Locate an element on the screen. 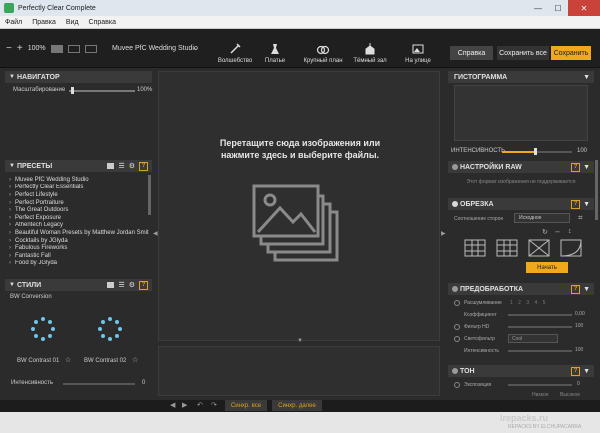 The width and height of the screenshot is (600, 433). exposure-checkbox is located at coordinates (457, 385).